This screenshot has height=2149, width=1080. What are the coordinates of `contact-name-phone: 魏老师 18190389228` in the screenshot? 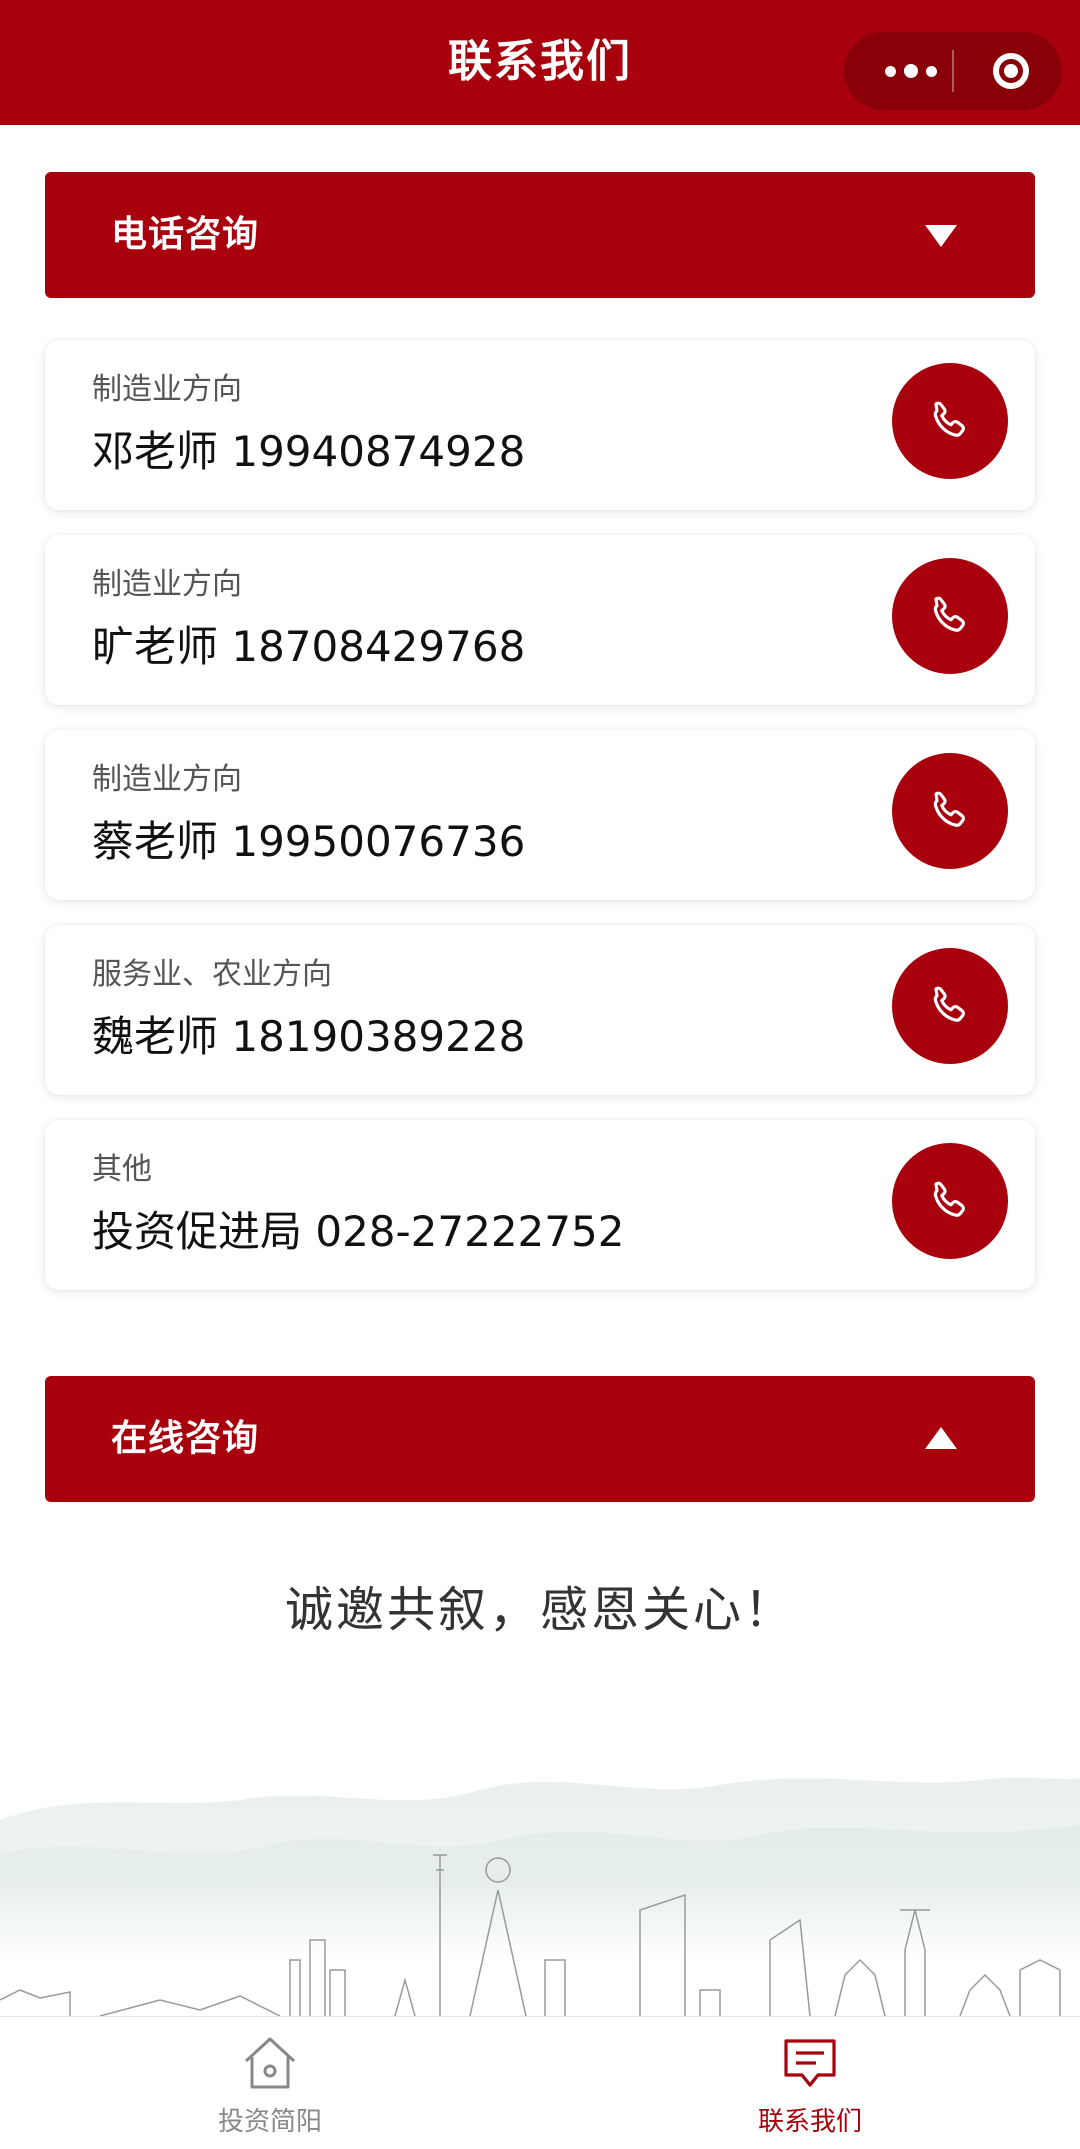 It's located at (309, 1036).